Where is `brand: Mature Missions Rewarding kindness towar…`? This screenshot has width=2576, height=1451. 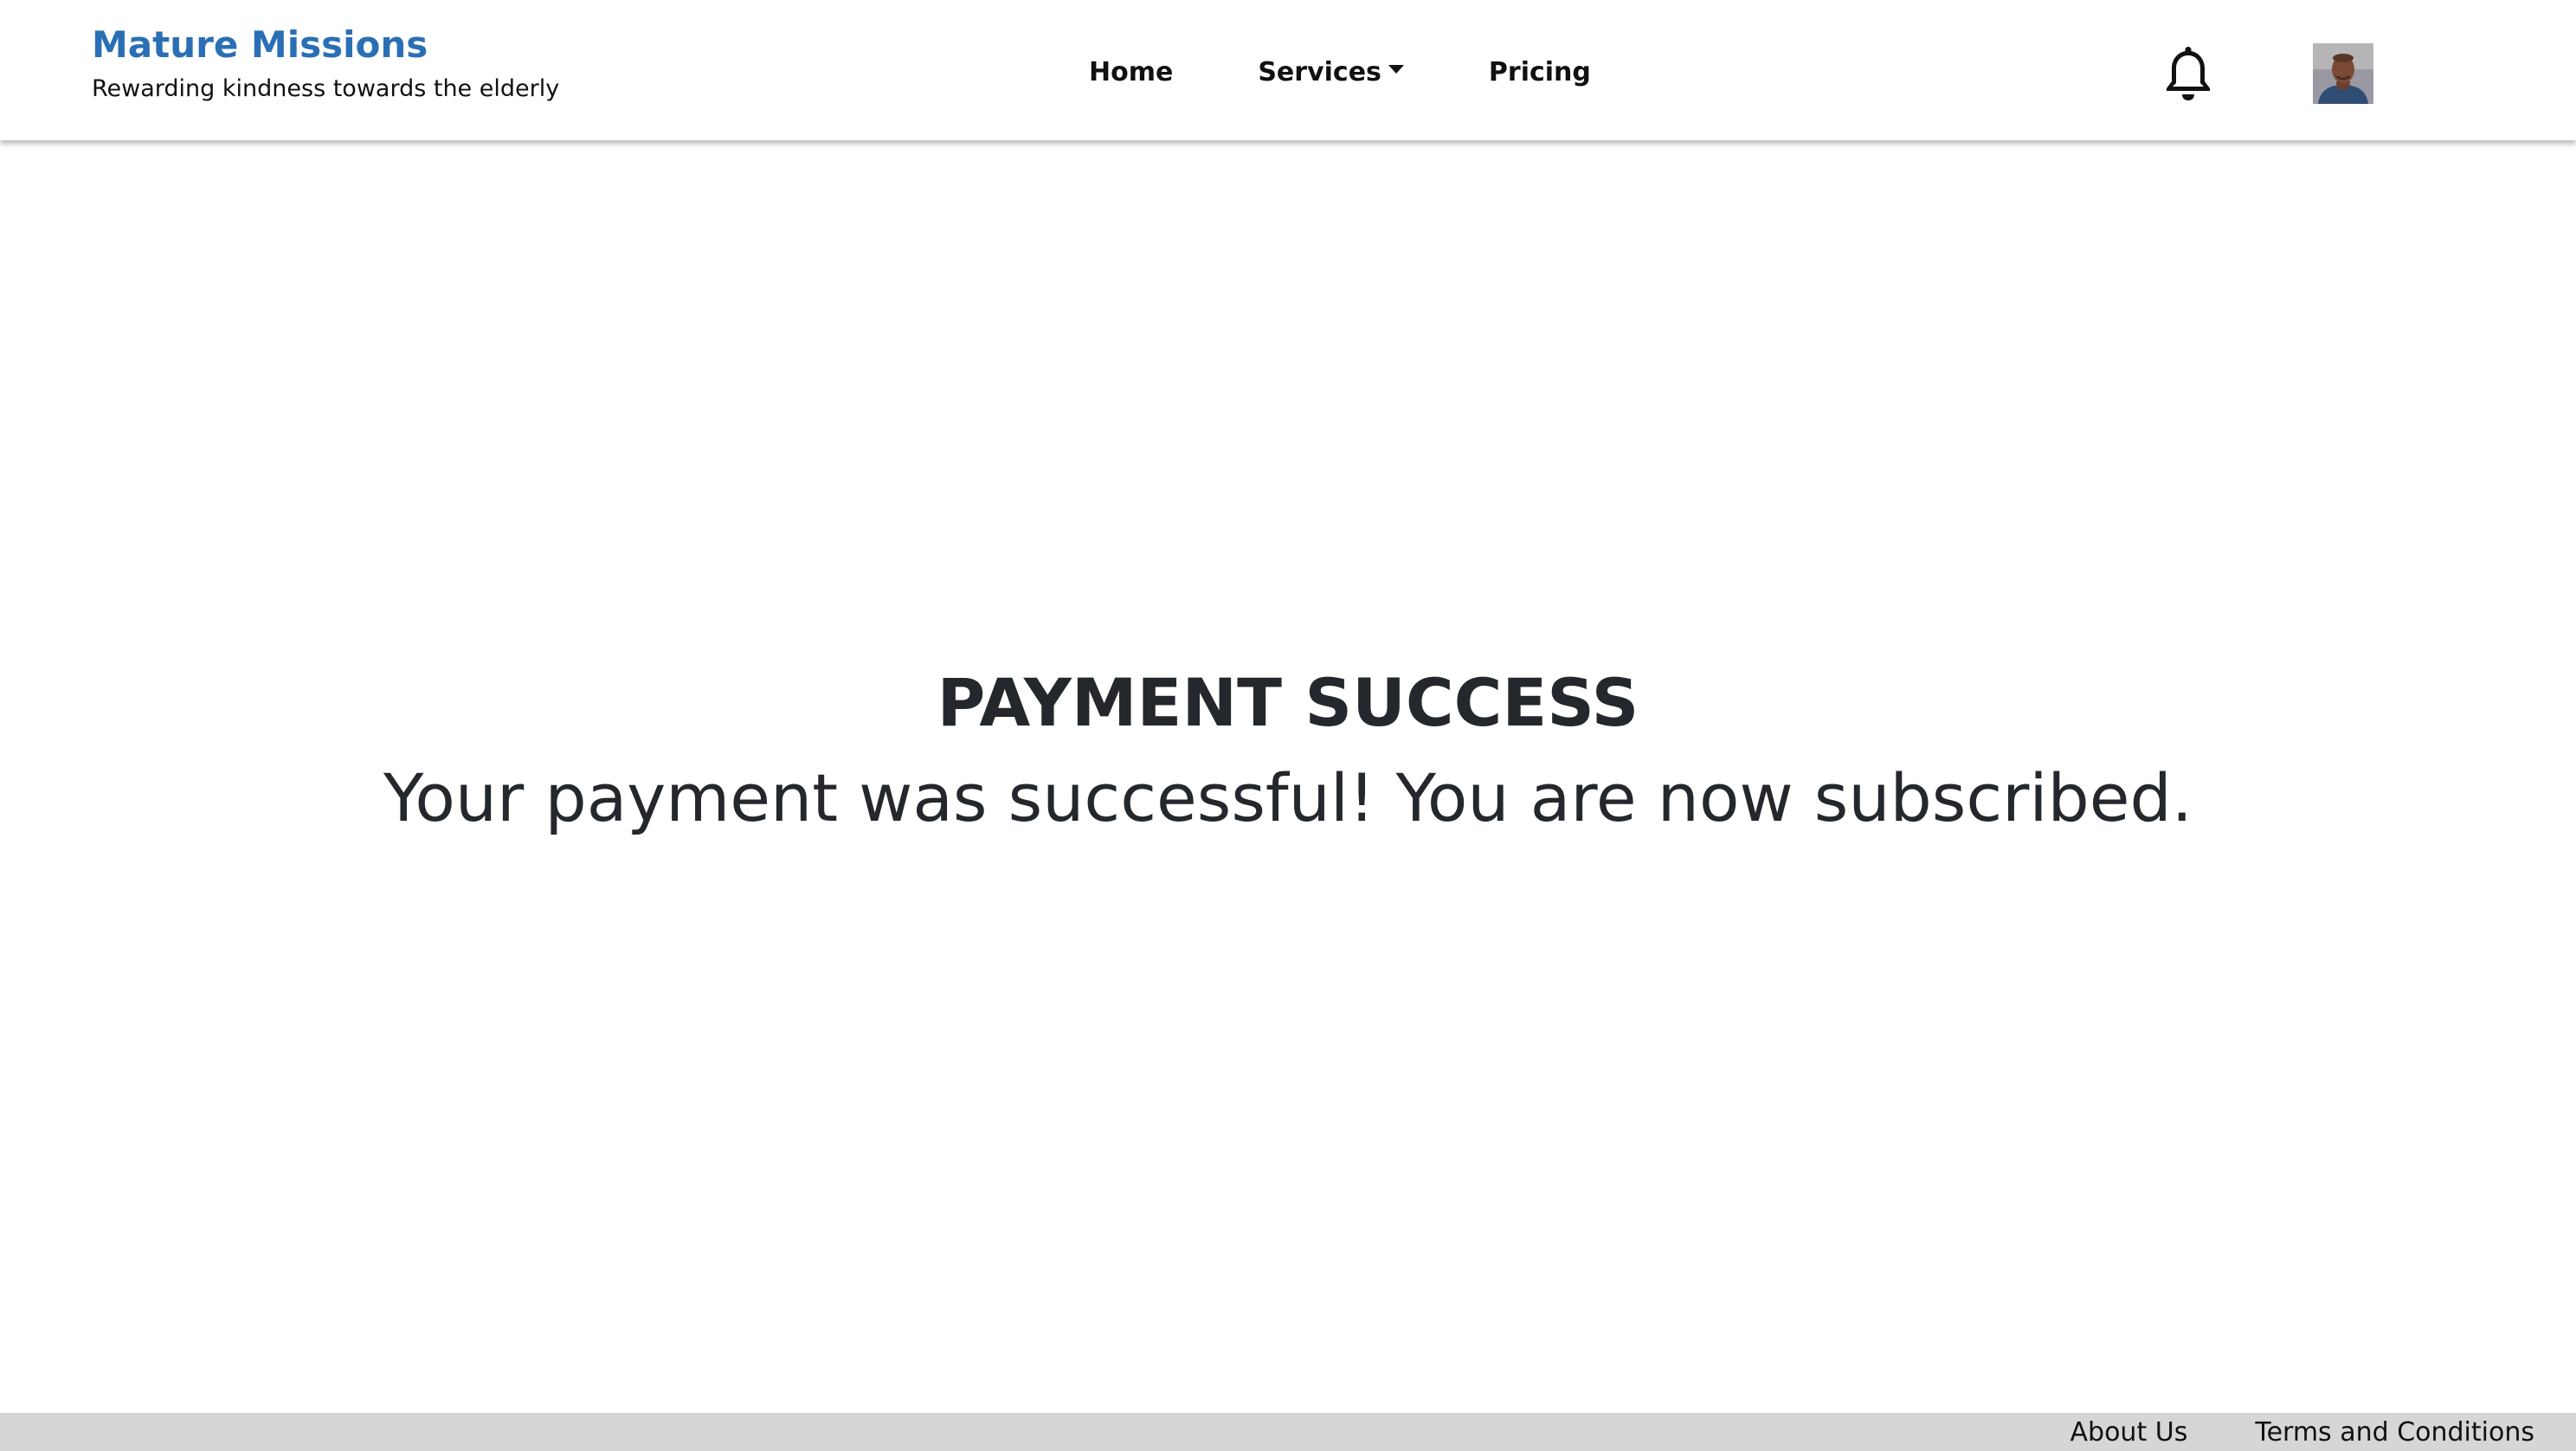 brand: Mature Missions Rewarding kindness towar… is located at coordinates (325, 63).